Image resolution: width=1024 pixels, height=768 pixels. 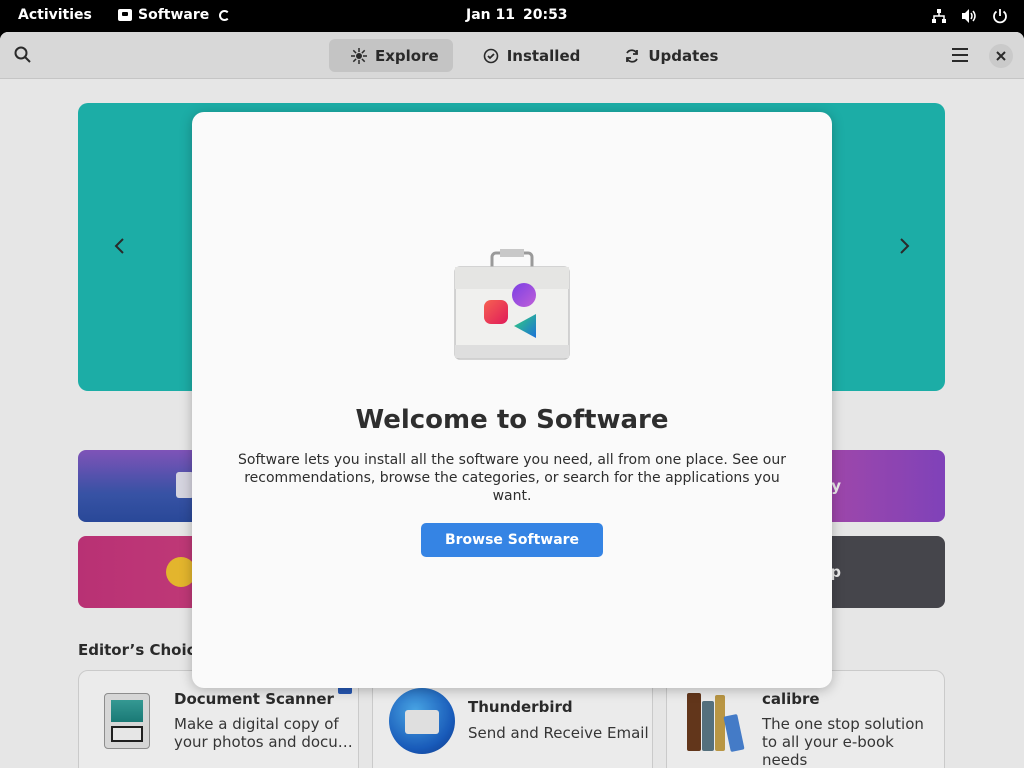 What do you see at coordinates (225, 15) in the screenshot?
I see `loading-spinner-icon` at bounding box center [225, 15].